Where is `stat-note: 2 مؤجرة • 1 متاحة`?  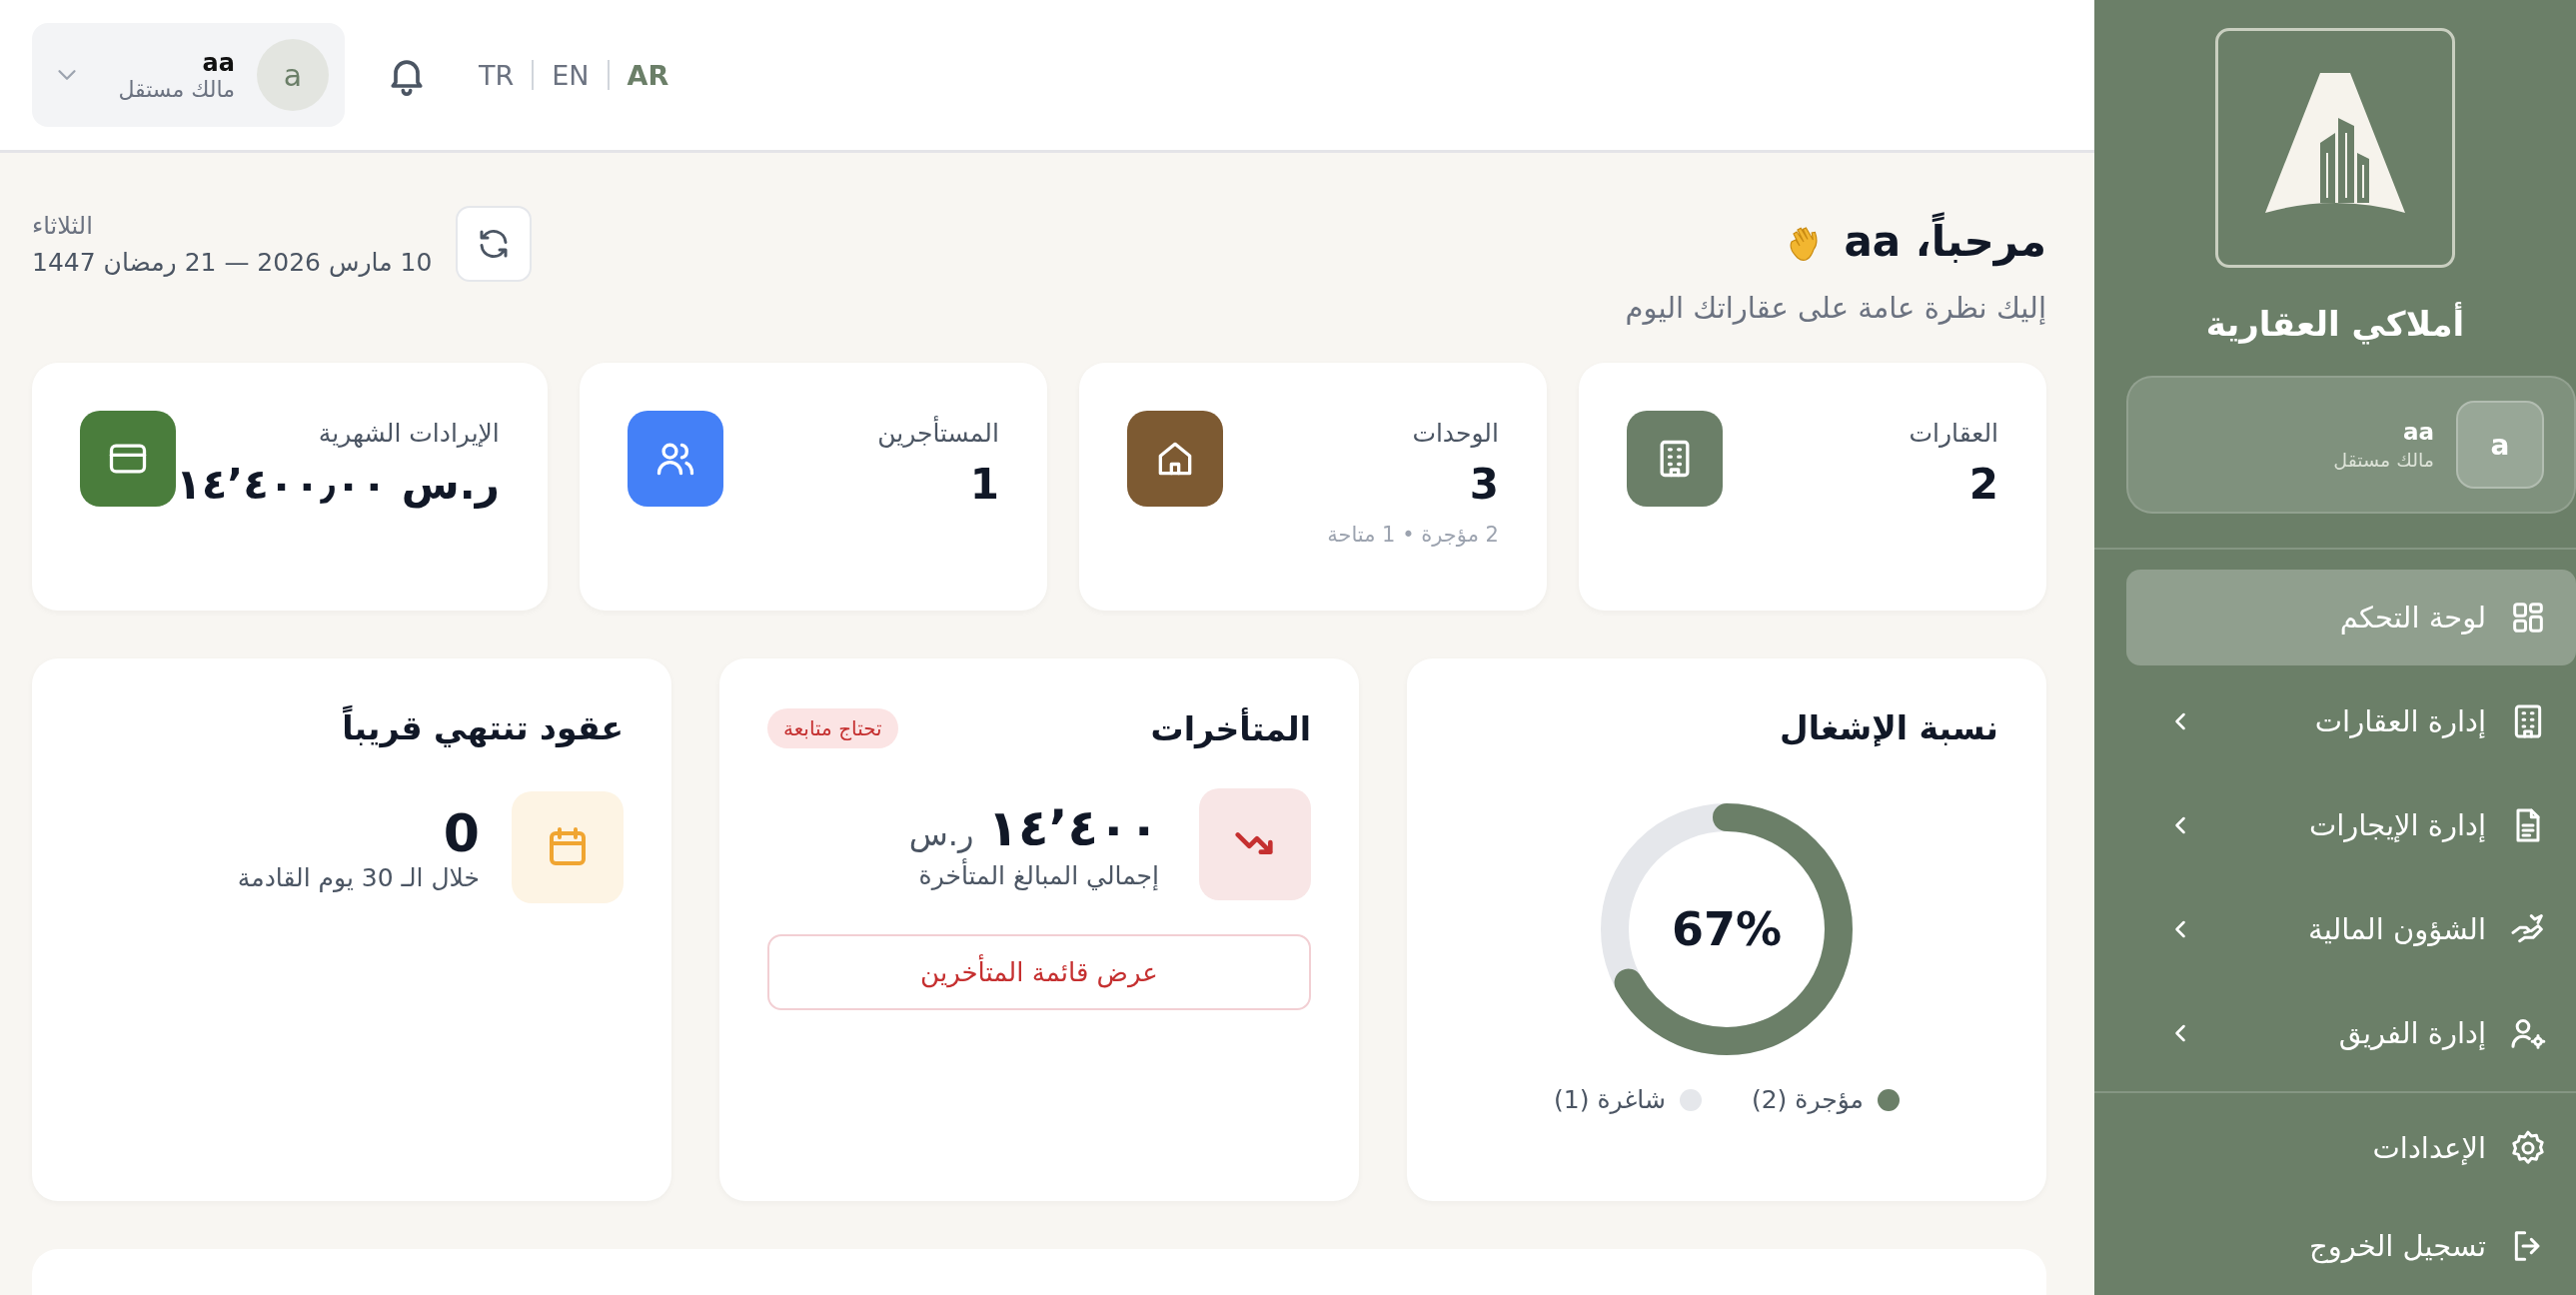 stat-note: 2 مؤجرة • 1 متاحة is located at coordinates (1413, 535).